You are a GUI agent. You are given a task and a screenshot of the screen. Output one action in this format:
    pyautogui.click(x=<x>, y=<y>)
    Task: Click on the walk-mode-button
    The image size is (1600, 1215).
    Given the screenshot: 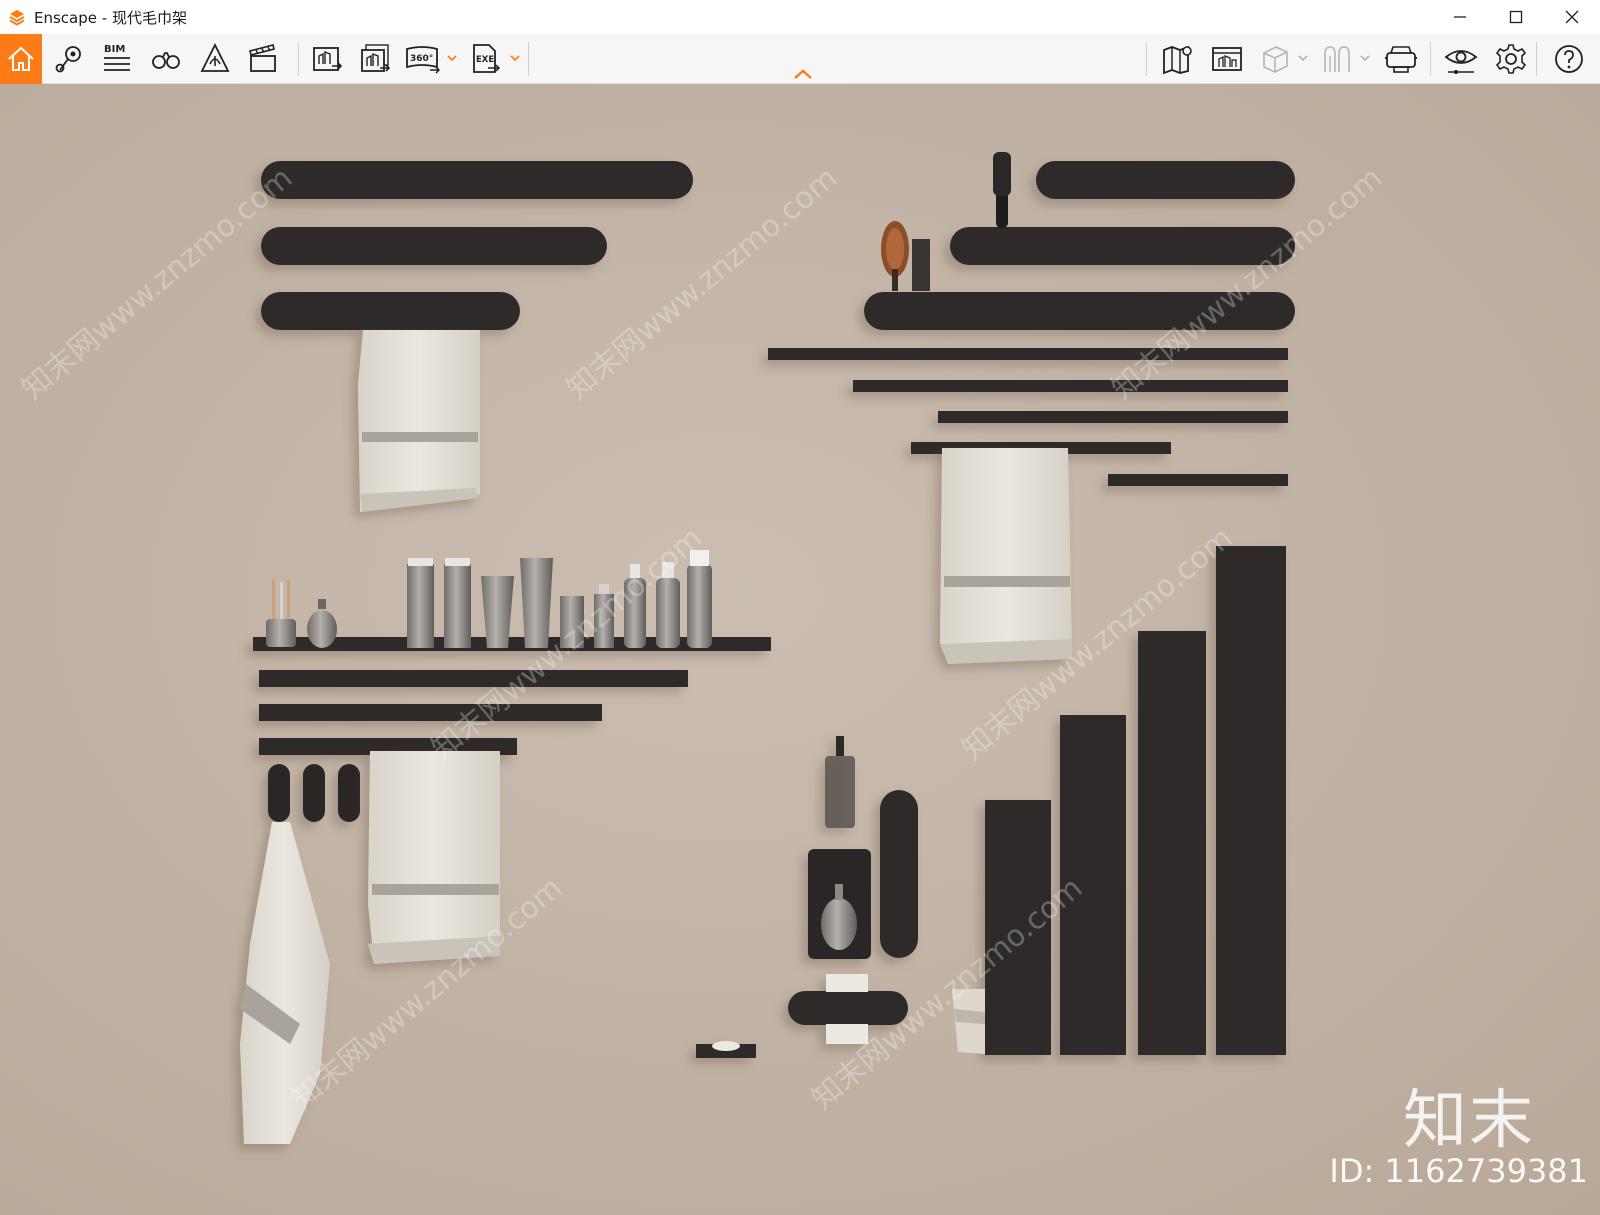 What is the action you would take?
    pyautogui.click(x=166, y=59)
    